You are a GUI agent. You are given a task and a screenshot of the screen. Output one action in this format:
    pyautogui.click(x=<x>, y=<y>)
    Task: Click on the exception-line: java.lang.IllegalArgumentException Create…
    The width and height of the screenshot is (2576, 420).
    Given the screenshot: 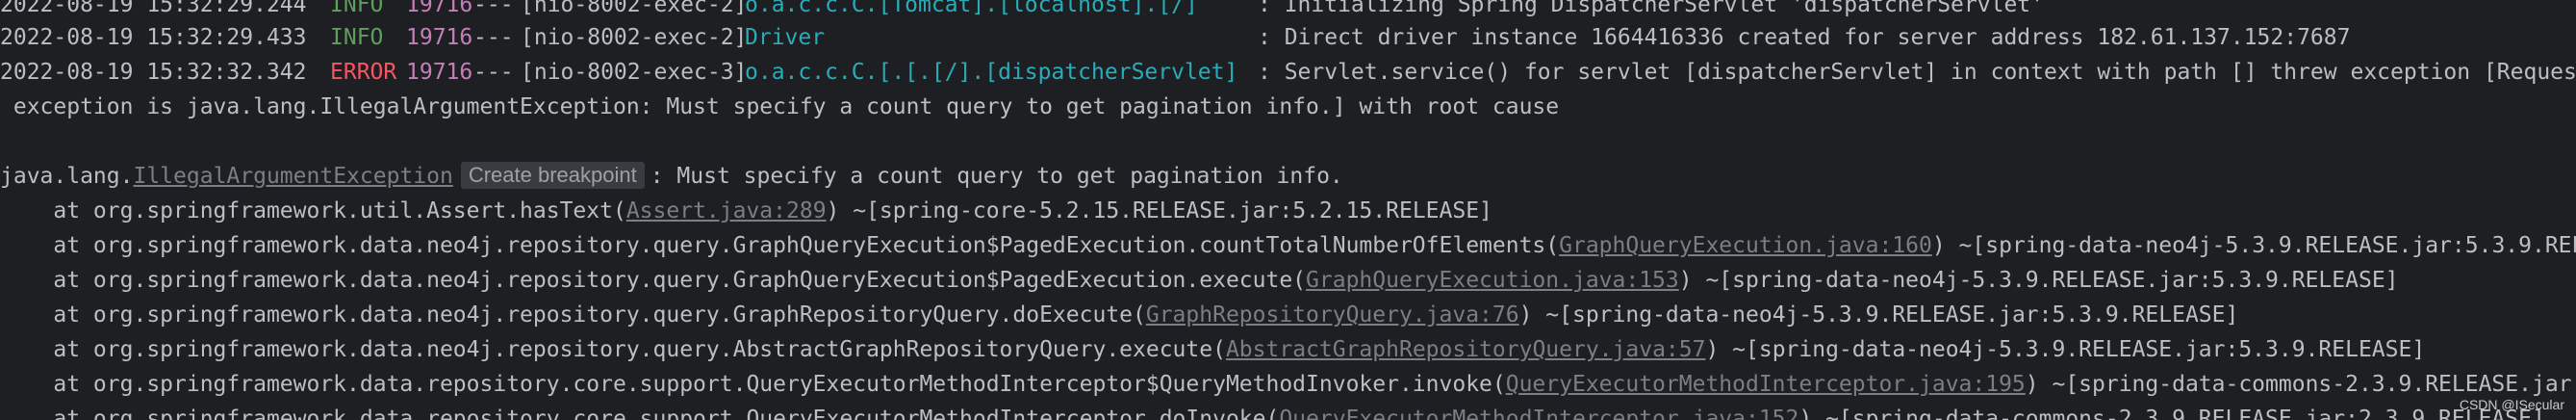 What is the action you would take?
    pyautogui.click(x=671, y=176)
    